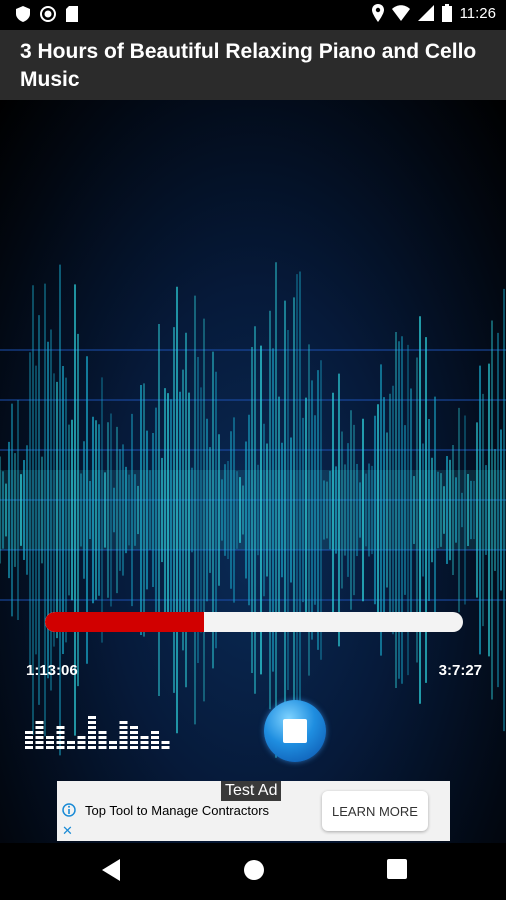 The height and width of the screenshot is (900, 506). What do you see at coordinates (253, 15) in the screenshot?
I see `status-bar: 11:26` at bounding box center [253, 15].